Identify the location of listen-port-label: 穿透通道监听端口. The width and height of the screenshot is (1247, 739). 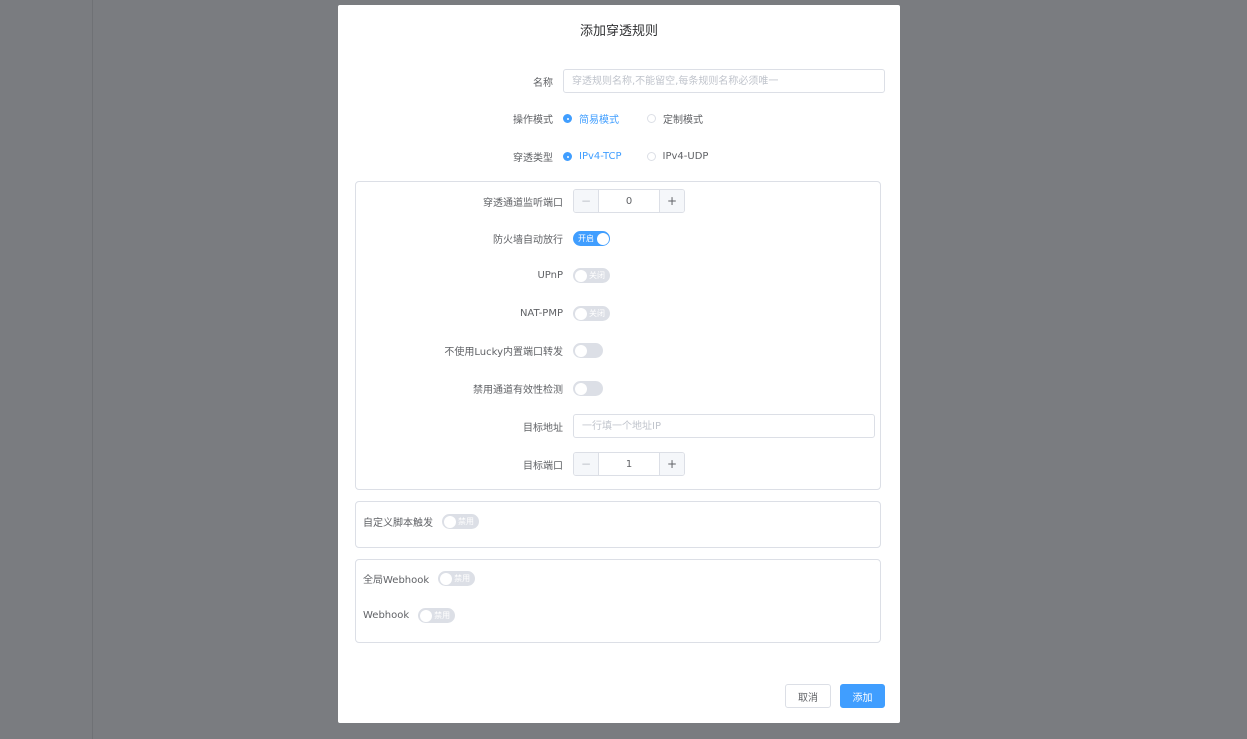
(523, 203).